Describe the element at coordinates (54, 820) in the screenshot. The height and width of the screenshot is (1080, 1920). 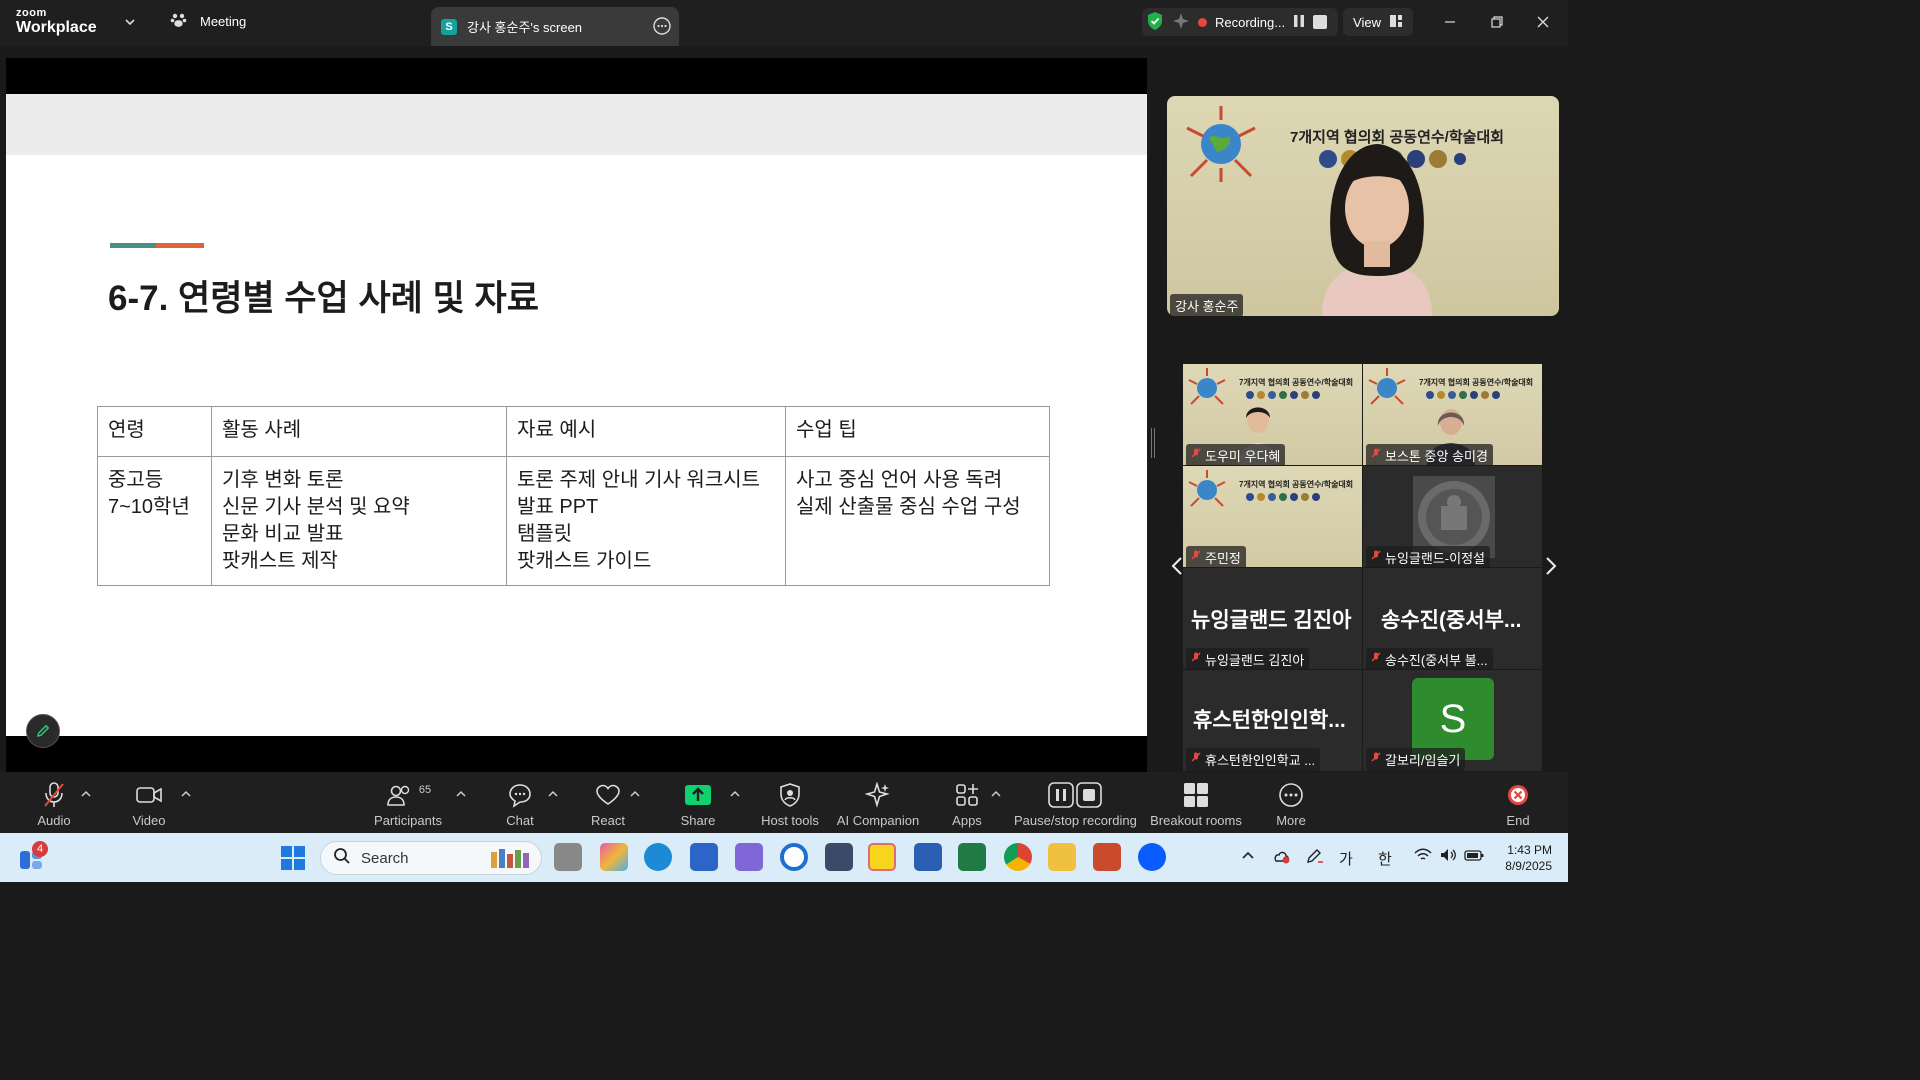
I see `audio-label: Audio` at that location.